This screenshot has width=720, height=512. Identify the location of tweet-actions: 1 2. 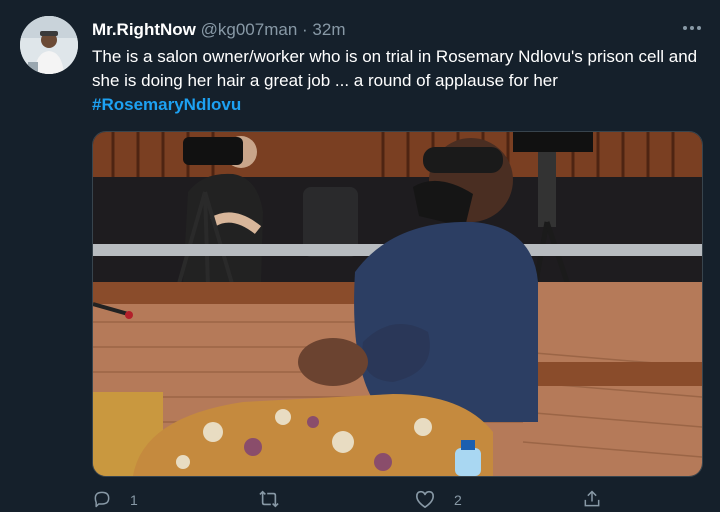
(352, 500).